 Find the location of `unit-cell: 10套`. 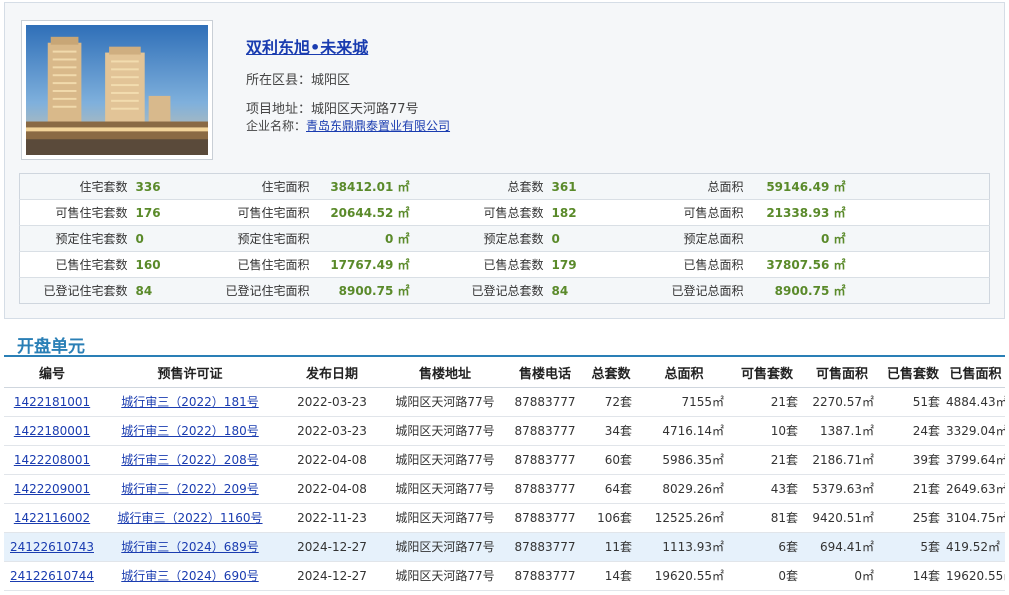

unit-cell: 10套 is located at coordinates (767, 431).